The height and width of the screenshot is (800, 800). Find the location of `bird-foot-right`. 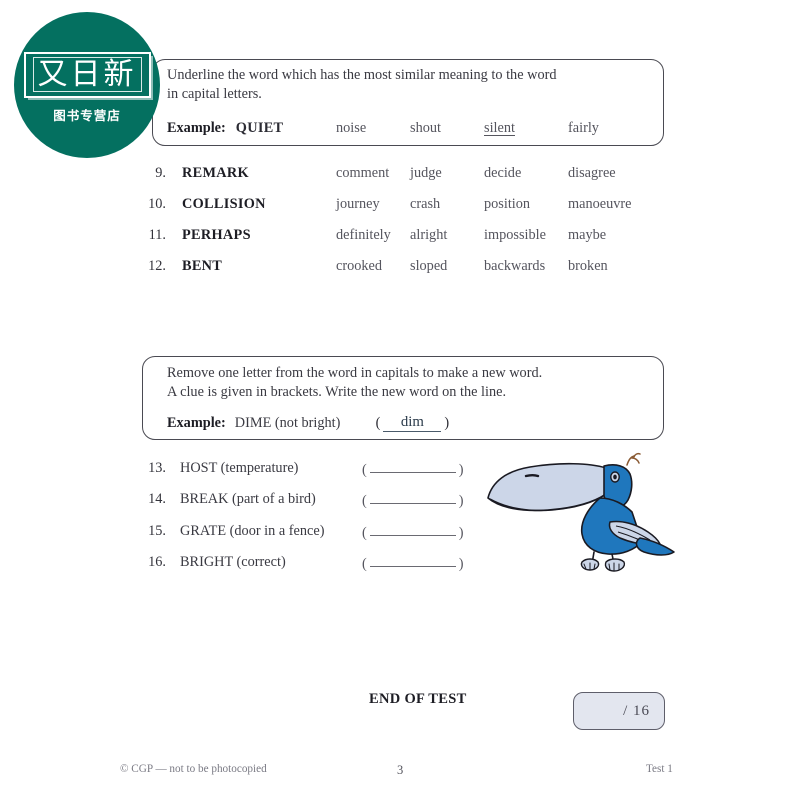

bird-foot-right is located at coordinates (615, 565).